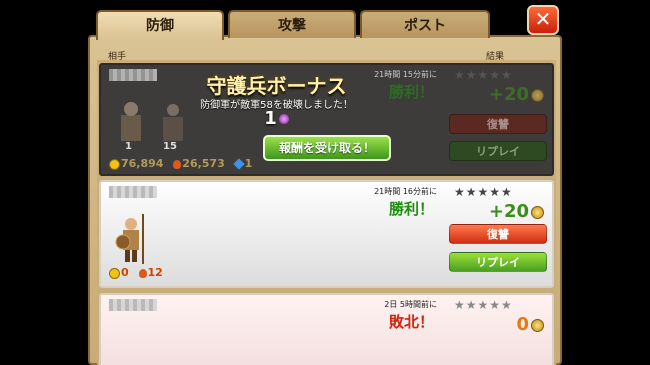 The height and width of the screenshot is (365, 650). I want to click on battle-time: 21時間 16分前に, so click(405, 191).